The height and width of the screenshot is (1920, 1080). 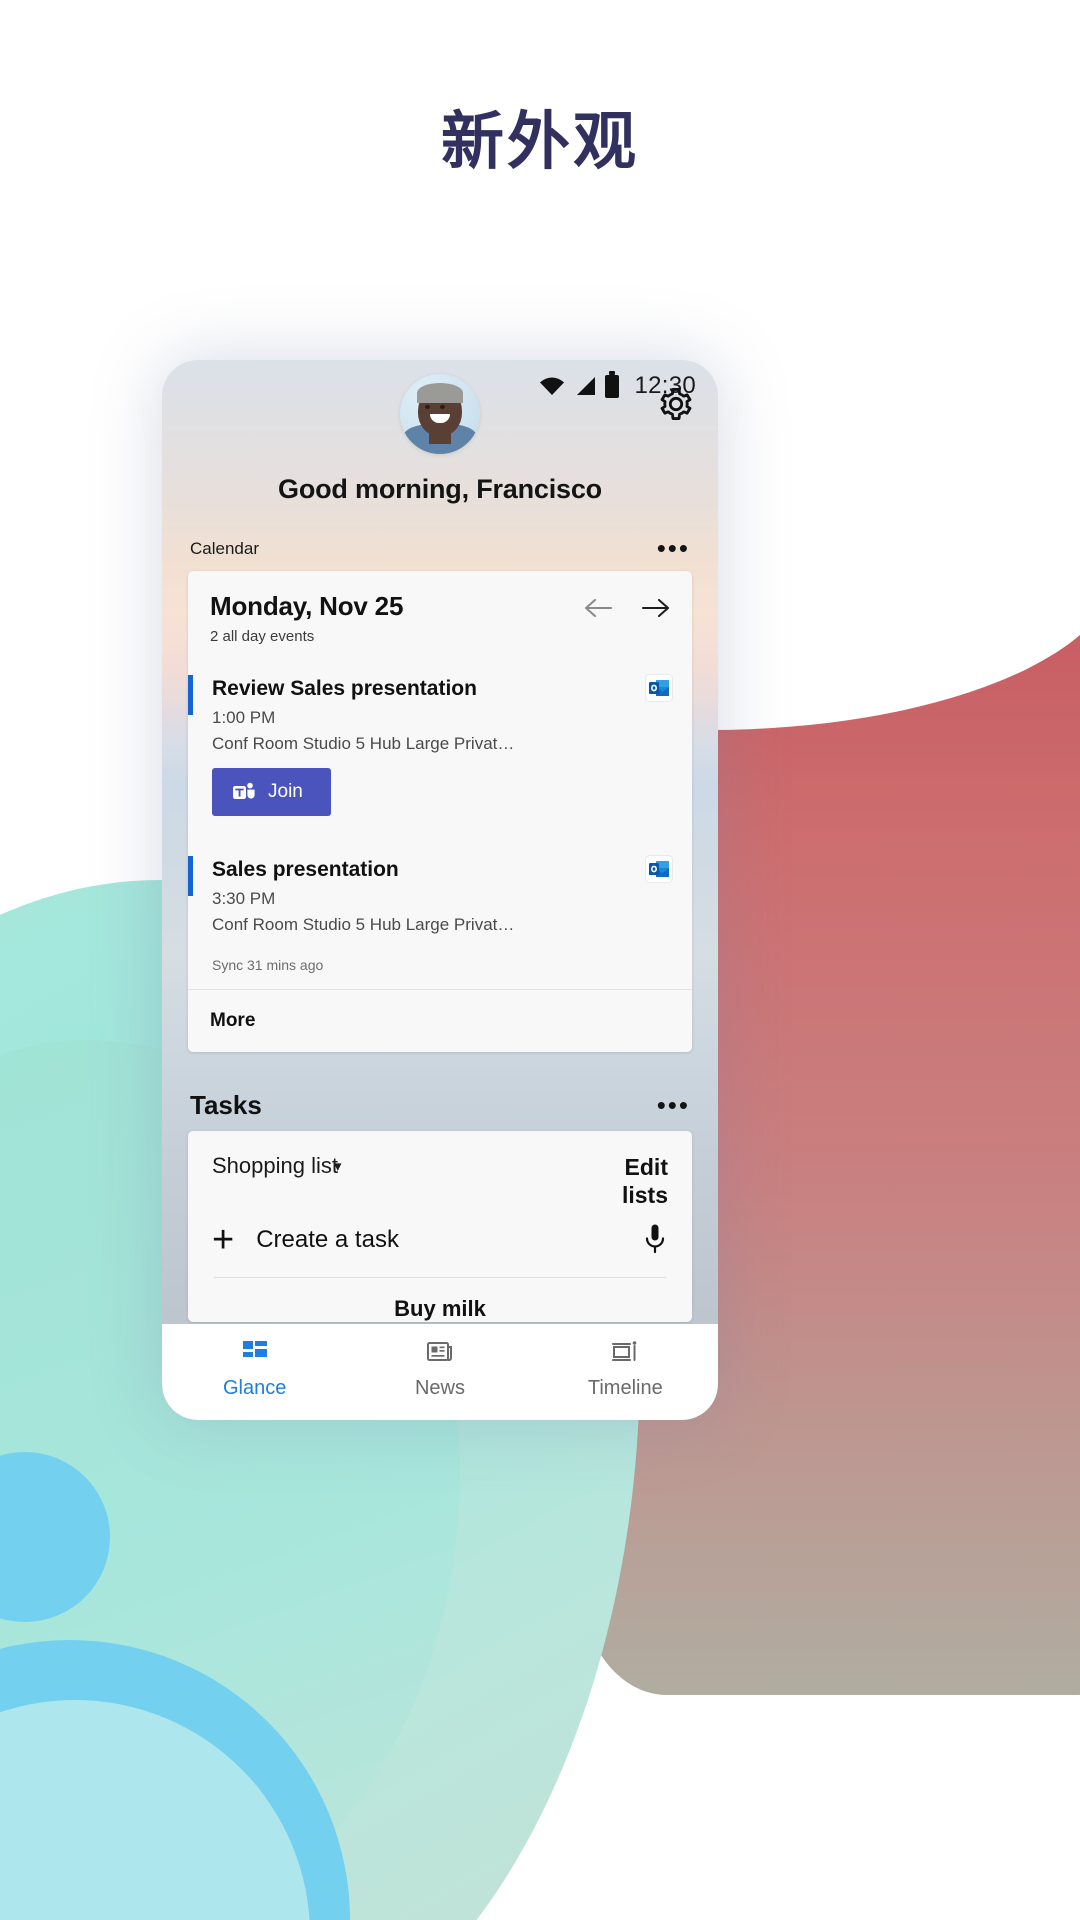 What do you see at coordinates (327, 1240) in the screenshot?
I see `create-task-label: Create a task` at bounding box center [327, 1240].